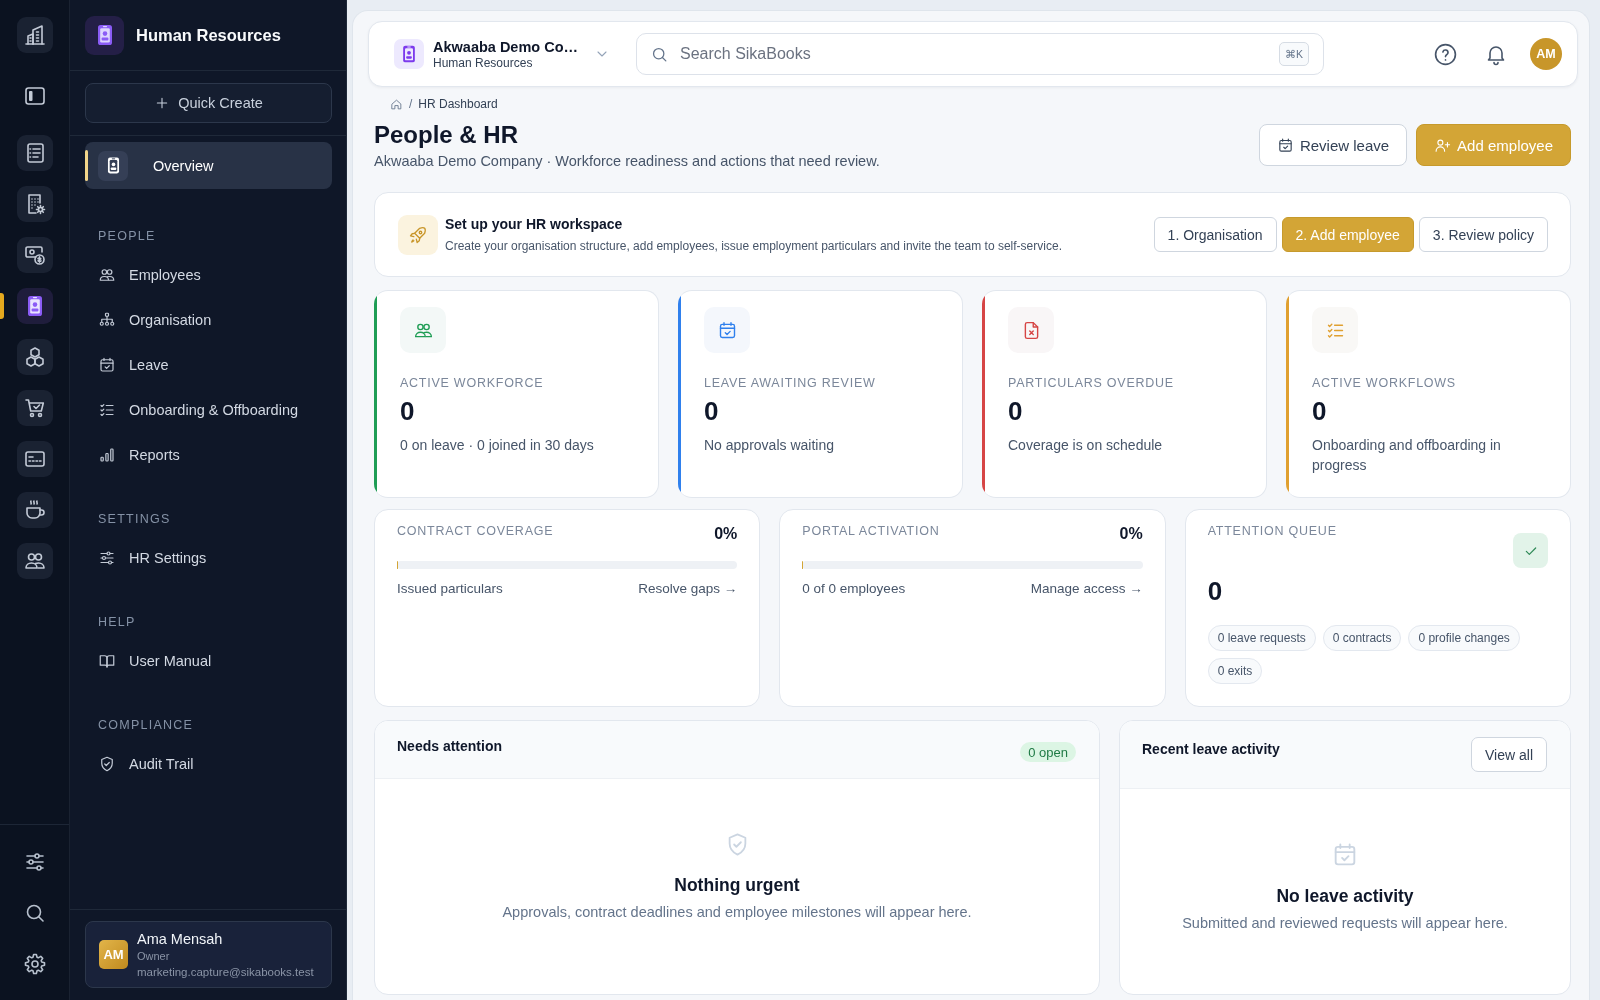 The image size is (1600, 1000). What do you see at coordinates (1333, 145) in the screenshot?
I see `action-button: Review leave` at bounding box center [1333, 145].